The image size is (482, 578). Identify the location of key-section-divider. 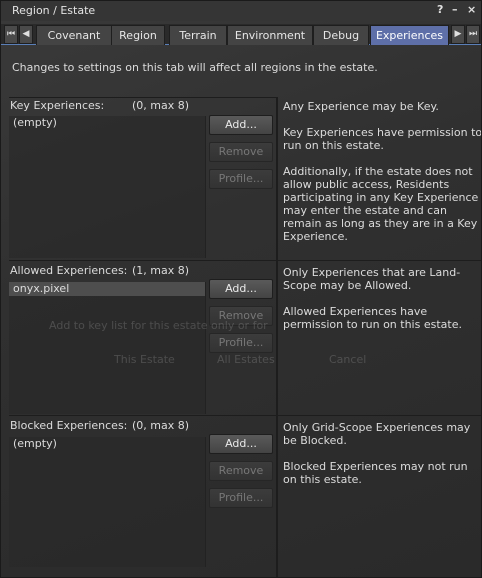
(142, 97).